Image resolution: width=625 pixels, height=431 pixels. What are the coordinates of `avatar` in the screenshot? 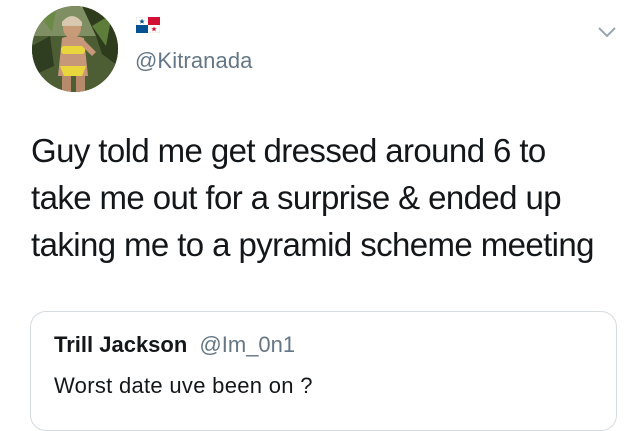 It's located at (75, 49).